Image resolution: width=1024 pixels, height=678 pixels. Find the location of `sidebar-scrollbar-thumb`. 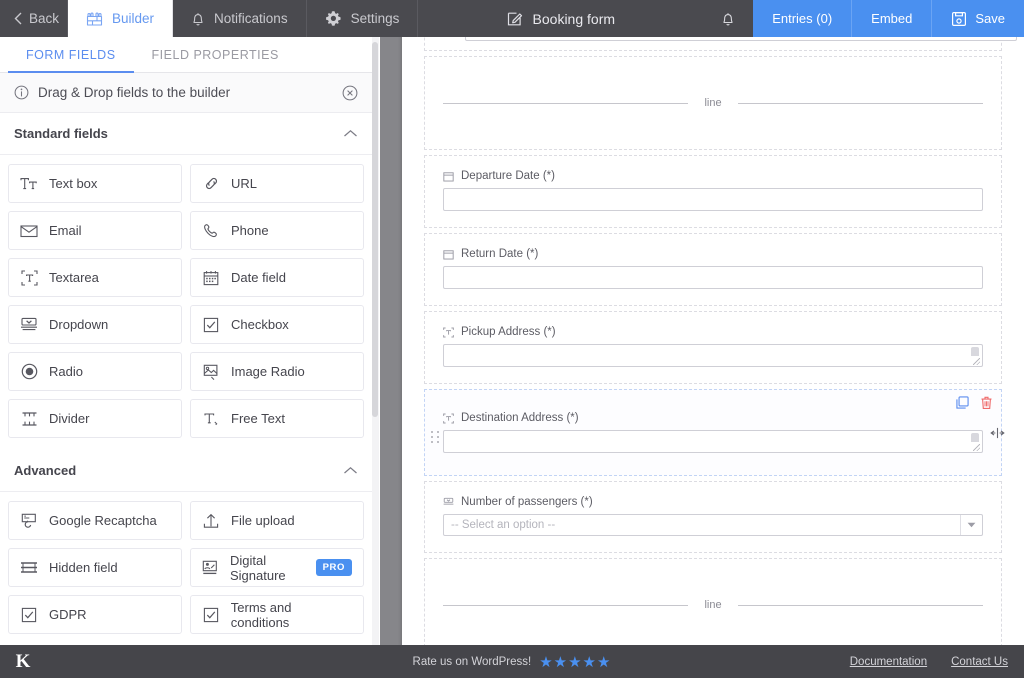

sidebar-scrollbar-thumb is located at coordinates (375, 229).